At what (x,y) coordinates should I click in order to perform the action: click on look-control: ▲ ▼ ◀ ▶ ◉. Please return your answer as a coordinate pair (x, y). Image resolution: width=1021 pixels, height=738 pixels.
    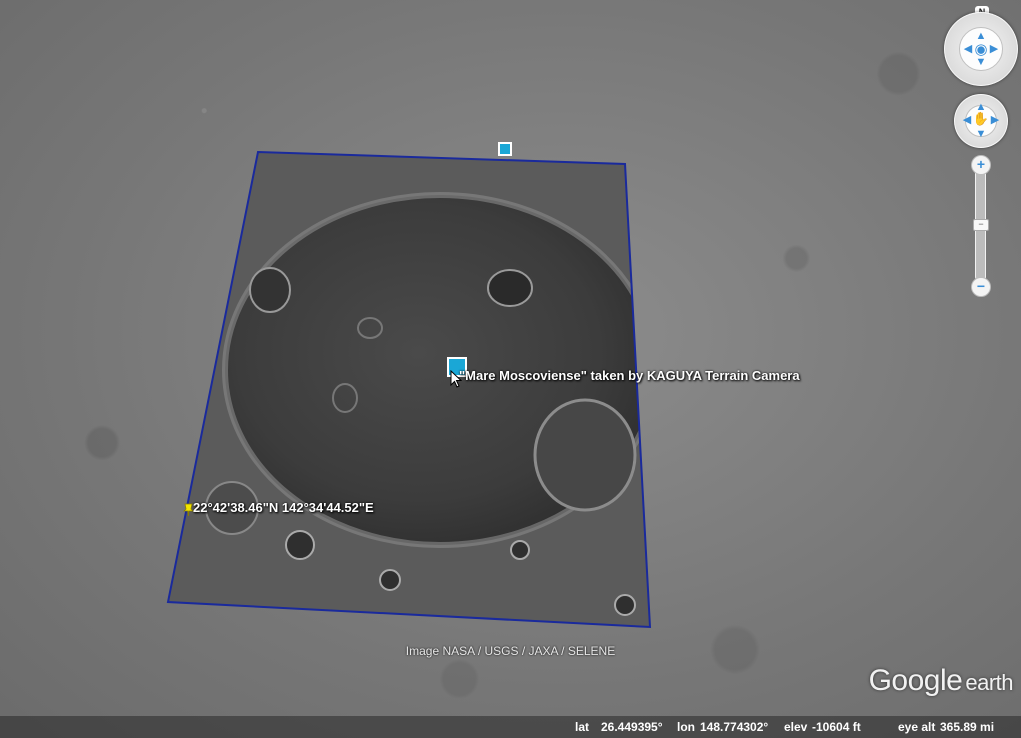
    Looking at the image, I should click on (981, 49).